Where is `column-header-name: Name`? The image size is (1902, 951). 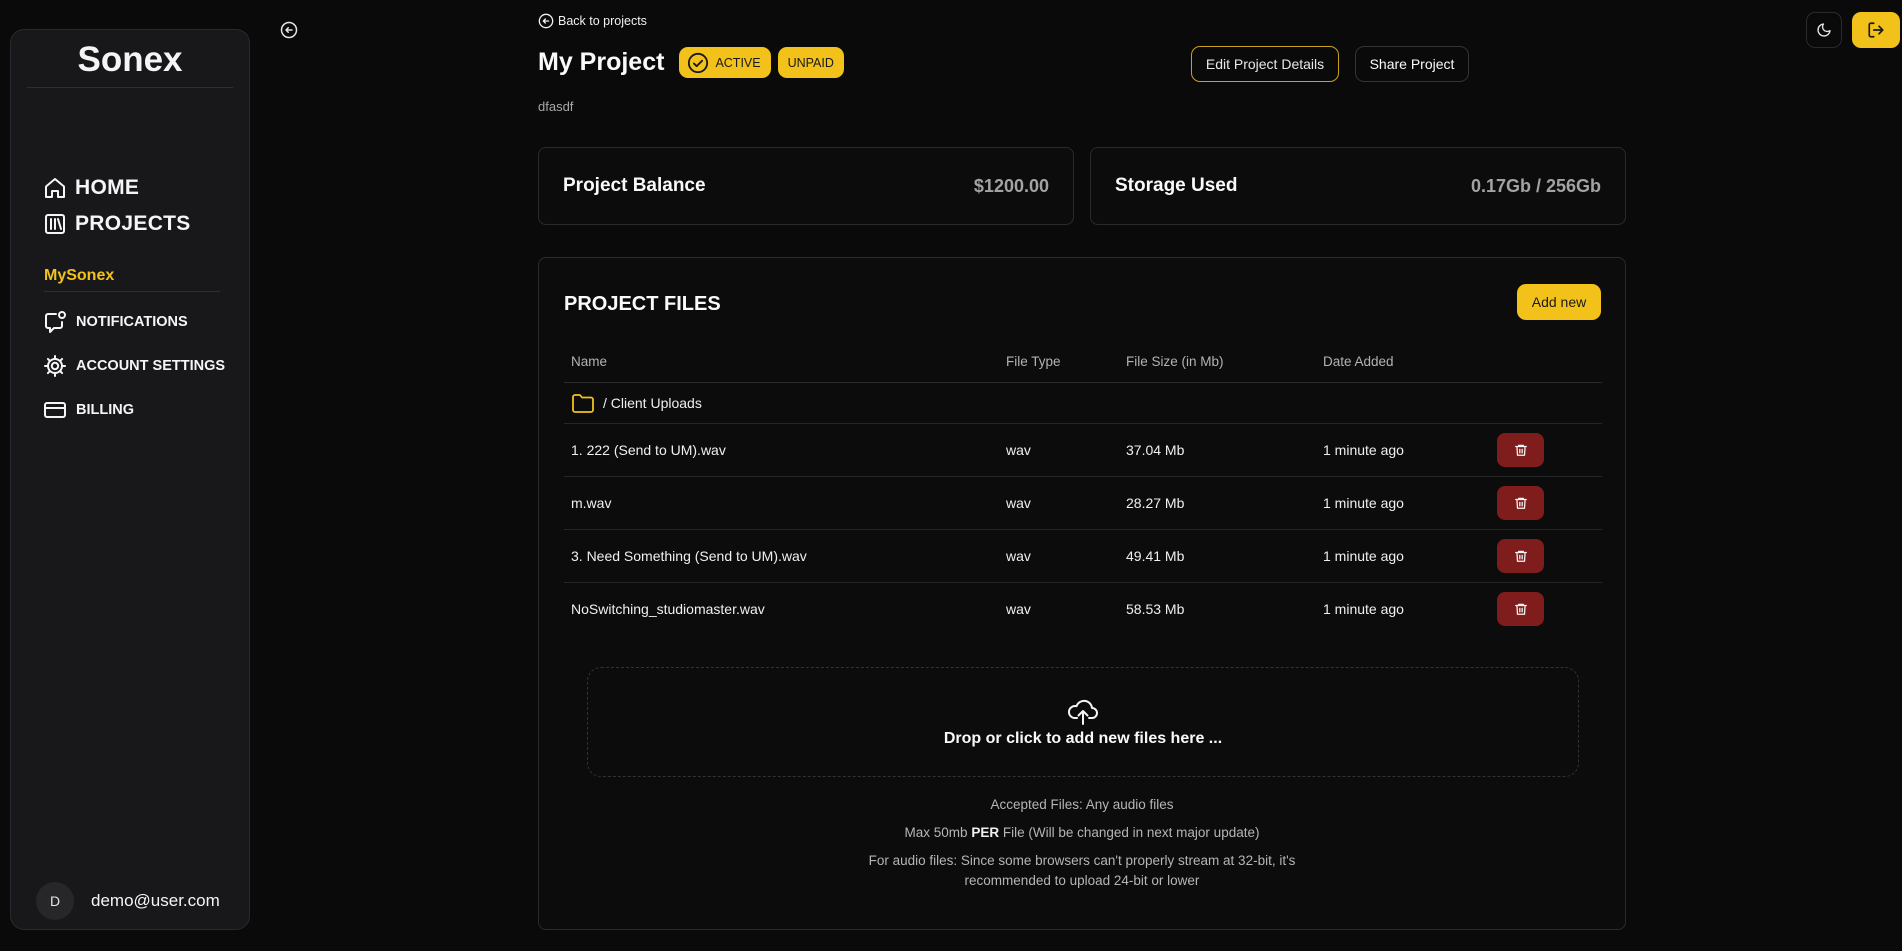 column-header-name: Name is located at coordinates (781, 362).